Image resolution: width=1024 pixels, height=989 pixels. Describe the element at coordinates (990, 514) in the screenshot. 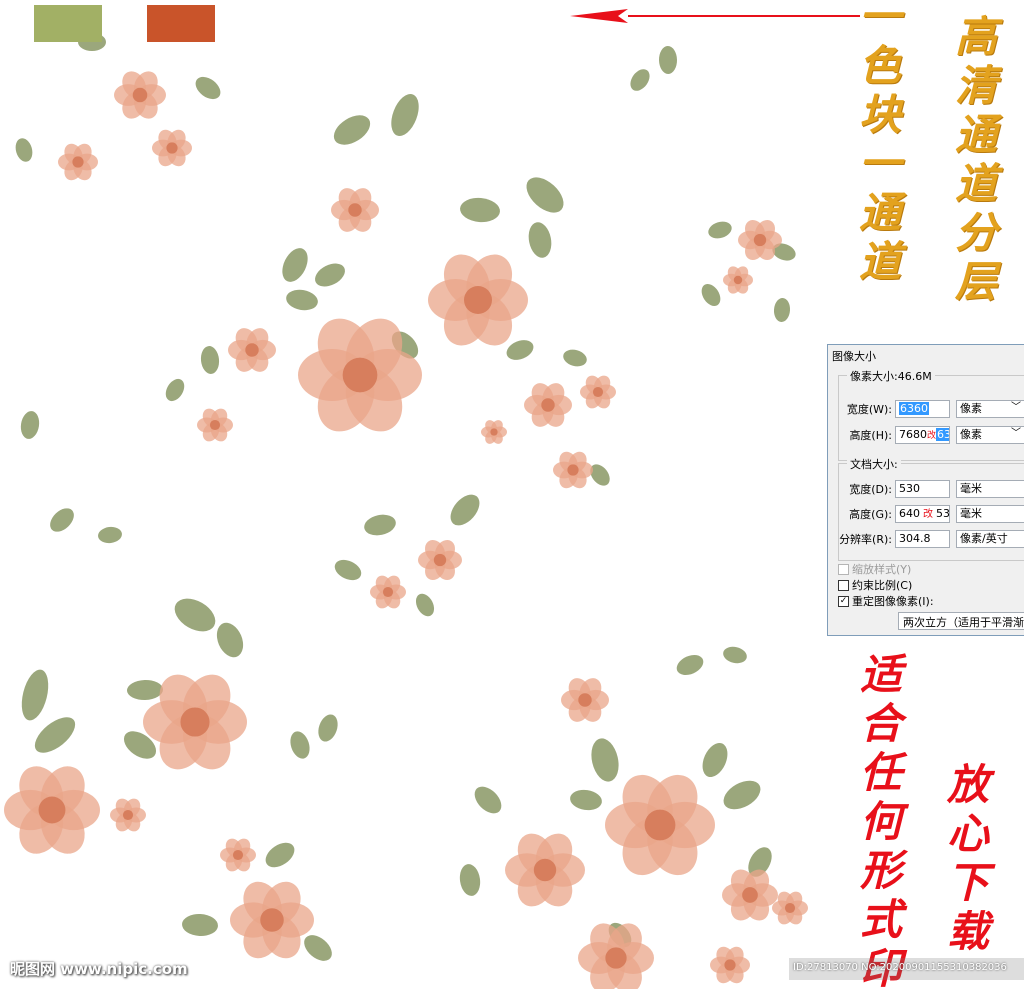

I see `doc-height-unit-select: 毫米` at that location.